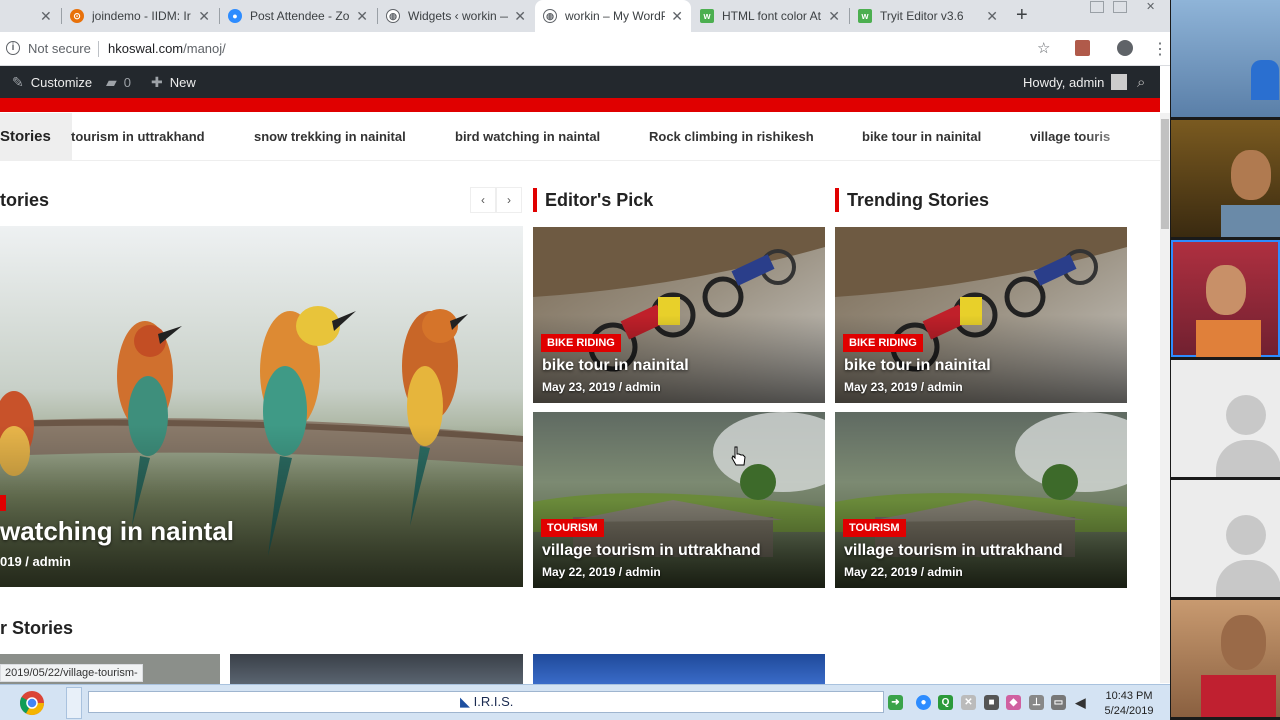 Image resolution: width=1280 pixels, height=720 pixels. What do you see at coordinates (945, 702) in the screenshot?
I see `q-tray-icon: Q` at bounding box center [945, 702].